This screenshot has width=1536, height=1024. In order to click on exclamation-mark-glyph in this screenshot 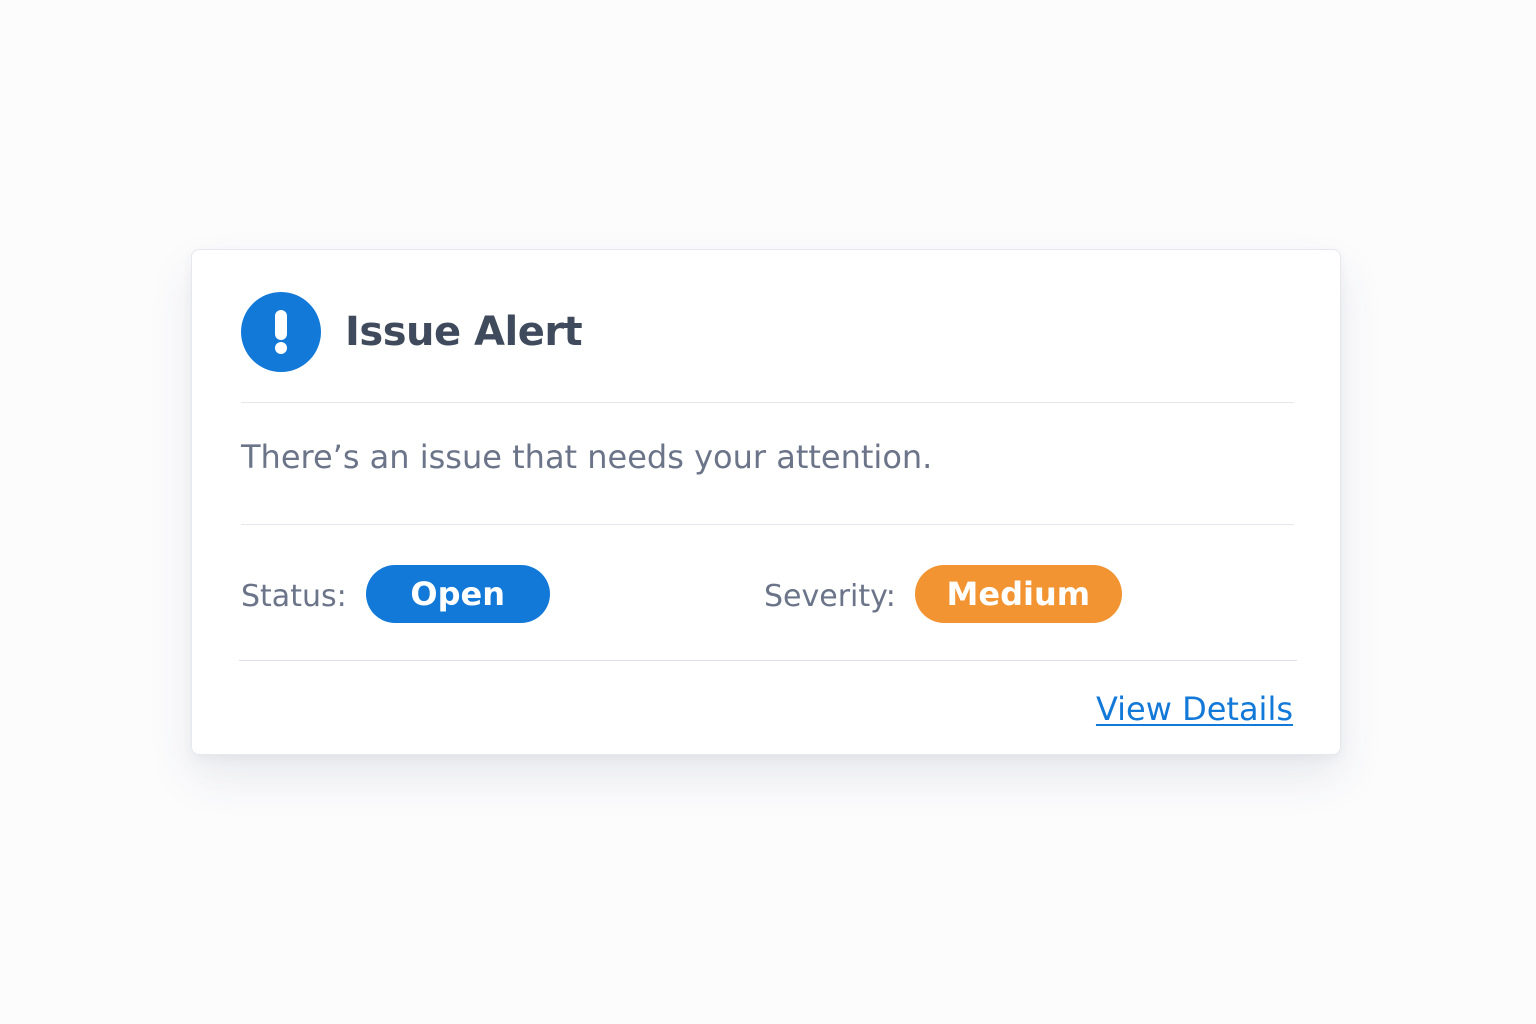, I will do `click(281, 332)`.